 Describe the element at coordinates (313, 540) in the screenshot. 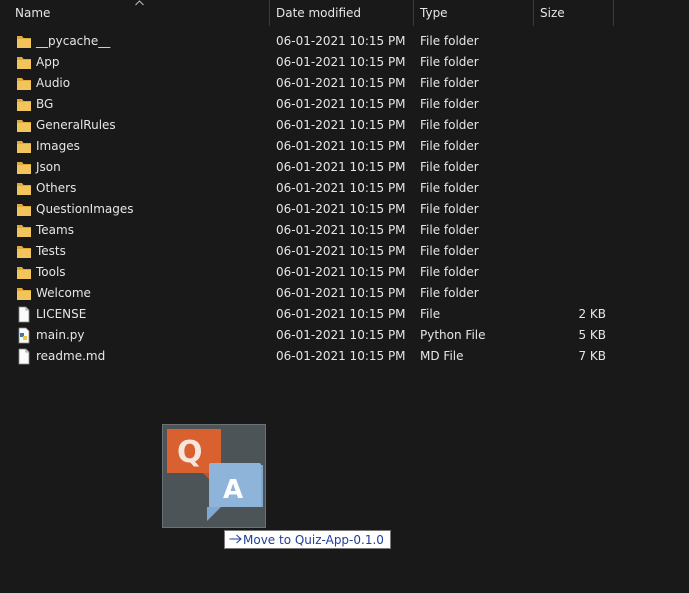

I see `drag-tooltip-text: Move to Quiz-App-0.1.0` at that location.